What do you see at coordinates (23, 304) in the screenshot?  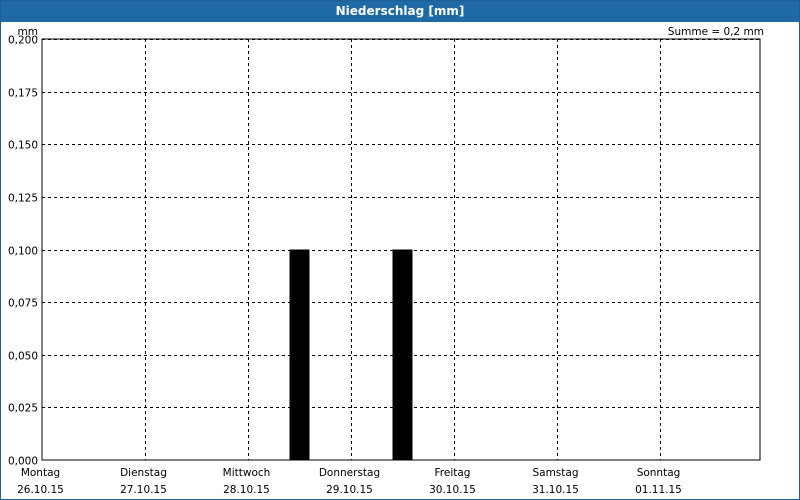 I see `y-tick-label: 0,075` at bounding box center [23, 304].